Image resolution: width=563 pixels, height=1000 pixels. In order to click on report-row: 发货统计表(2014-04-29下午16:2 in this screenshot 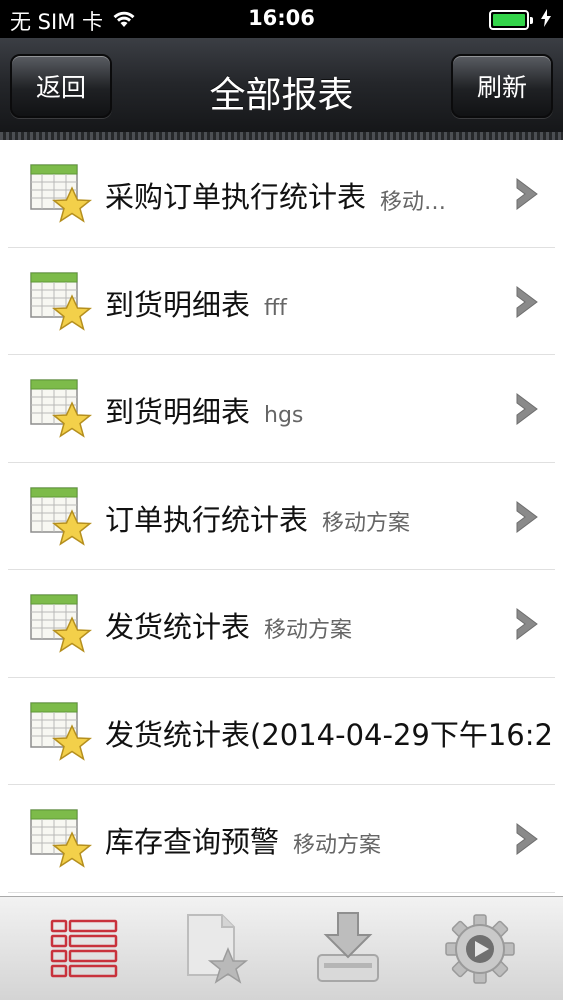, I will do `click(281, 731)`.